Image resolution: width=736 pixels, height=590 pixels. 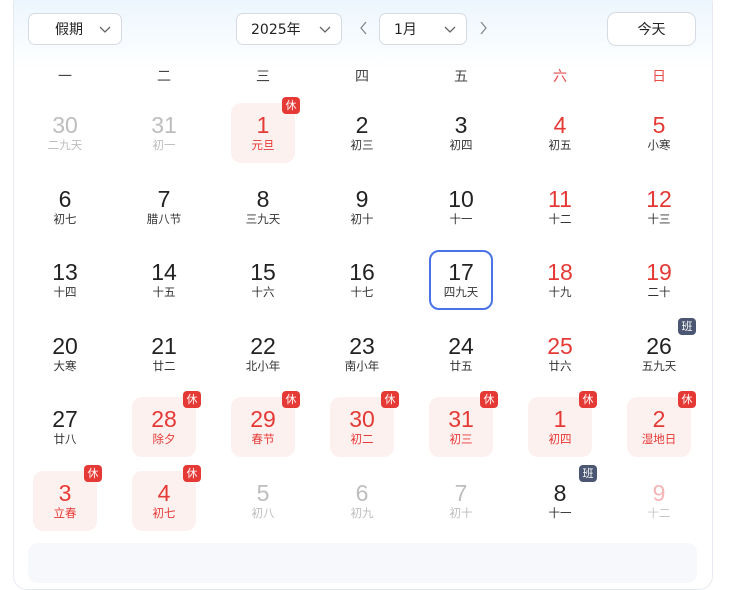 I want to click on day-cell: 8 十一 班, so click(x=562, y=497).